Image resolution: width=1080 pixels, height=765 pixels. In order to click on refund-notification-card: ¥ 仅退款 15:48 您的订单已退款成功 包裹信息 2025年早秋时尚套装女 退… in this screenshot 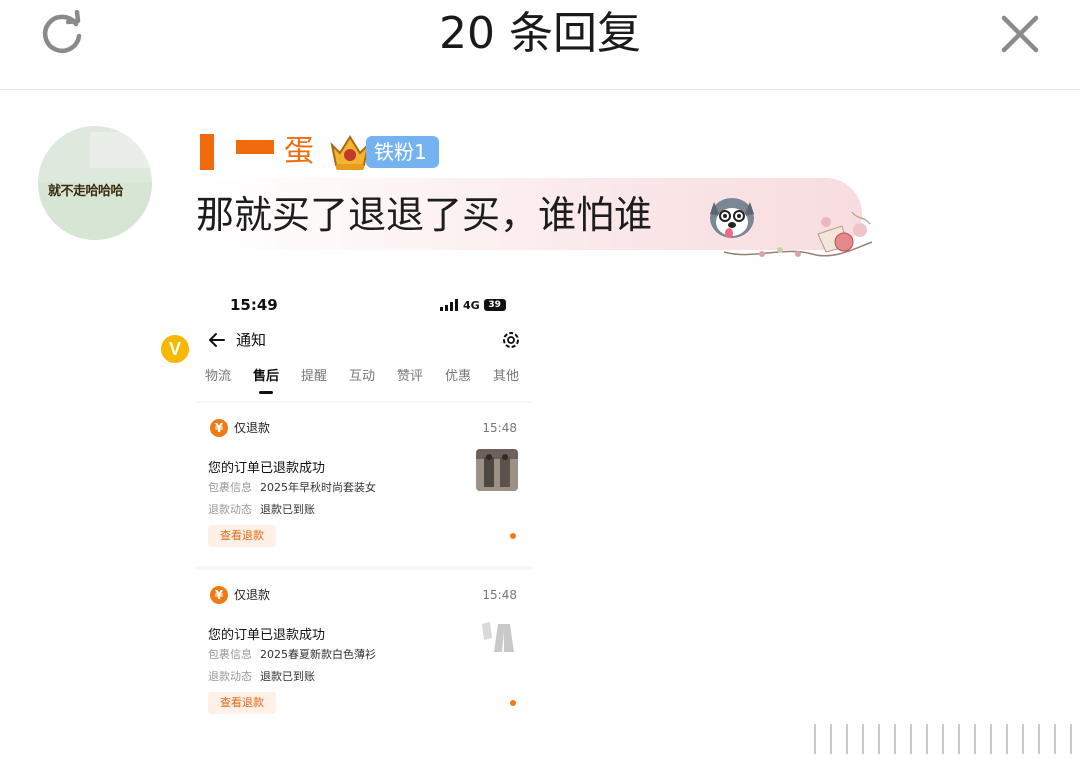, I will do `click(364, 484)`.